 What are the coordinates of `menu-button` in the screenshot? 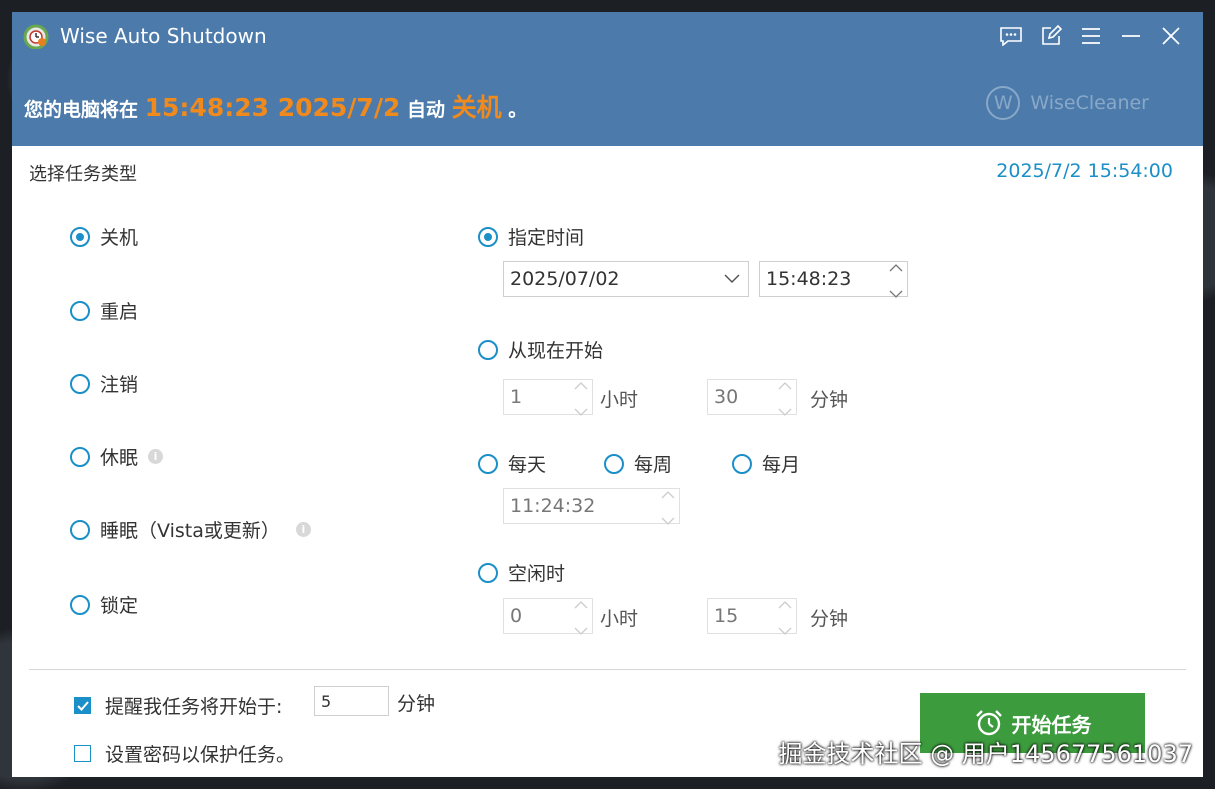 It's located at (1091, 36).